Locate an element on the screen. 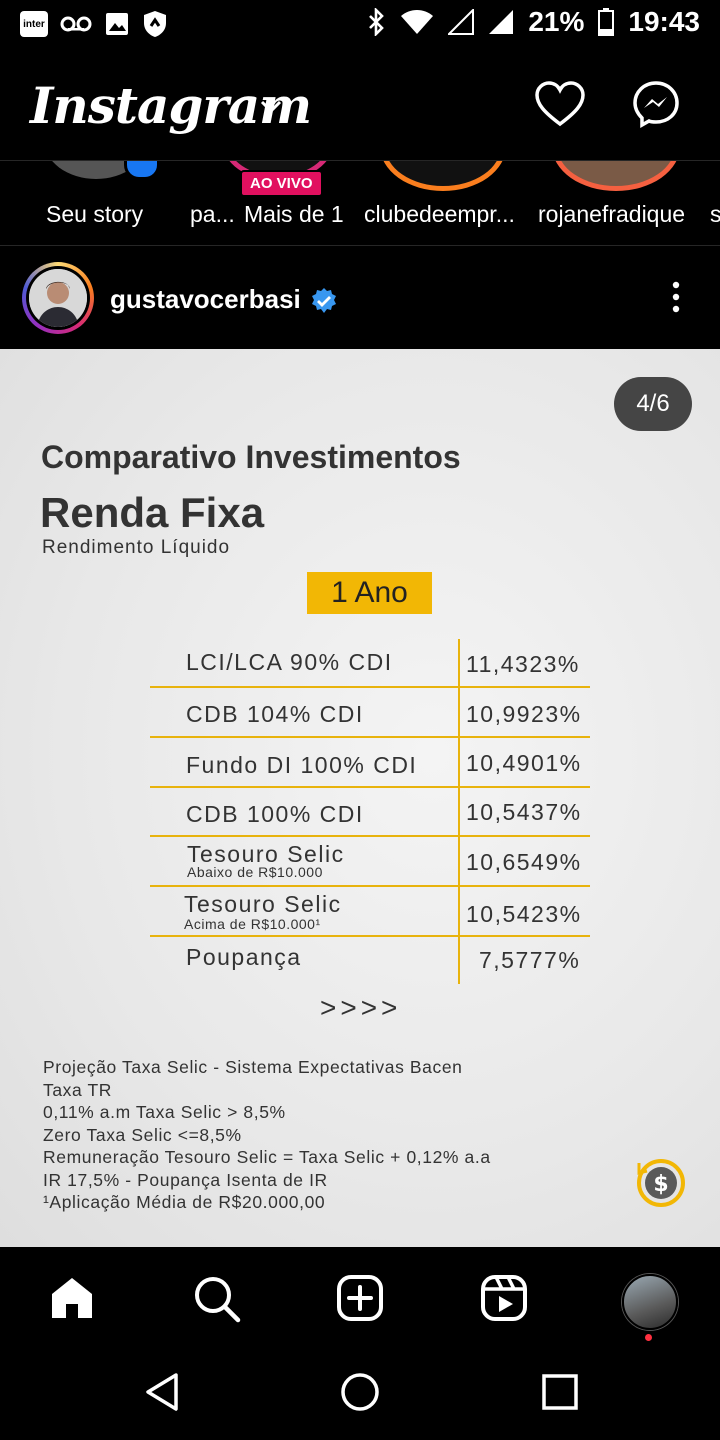 Image resolution: width=720 pixels, height=1440 pixels. system-navigation is located at coordinates (360, 1396).